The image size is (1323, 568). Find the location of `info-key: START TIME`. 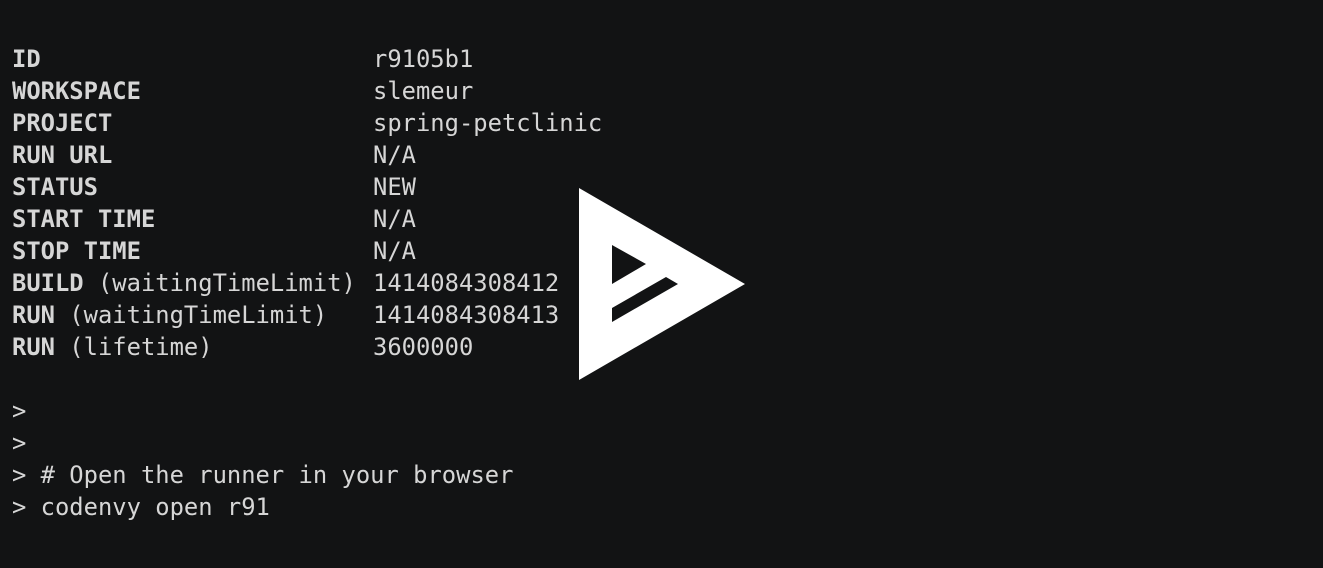

info-key: START TIME is located at coordinates (192, 219).